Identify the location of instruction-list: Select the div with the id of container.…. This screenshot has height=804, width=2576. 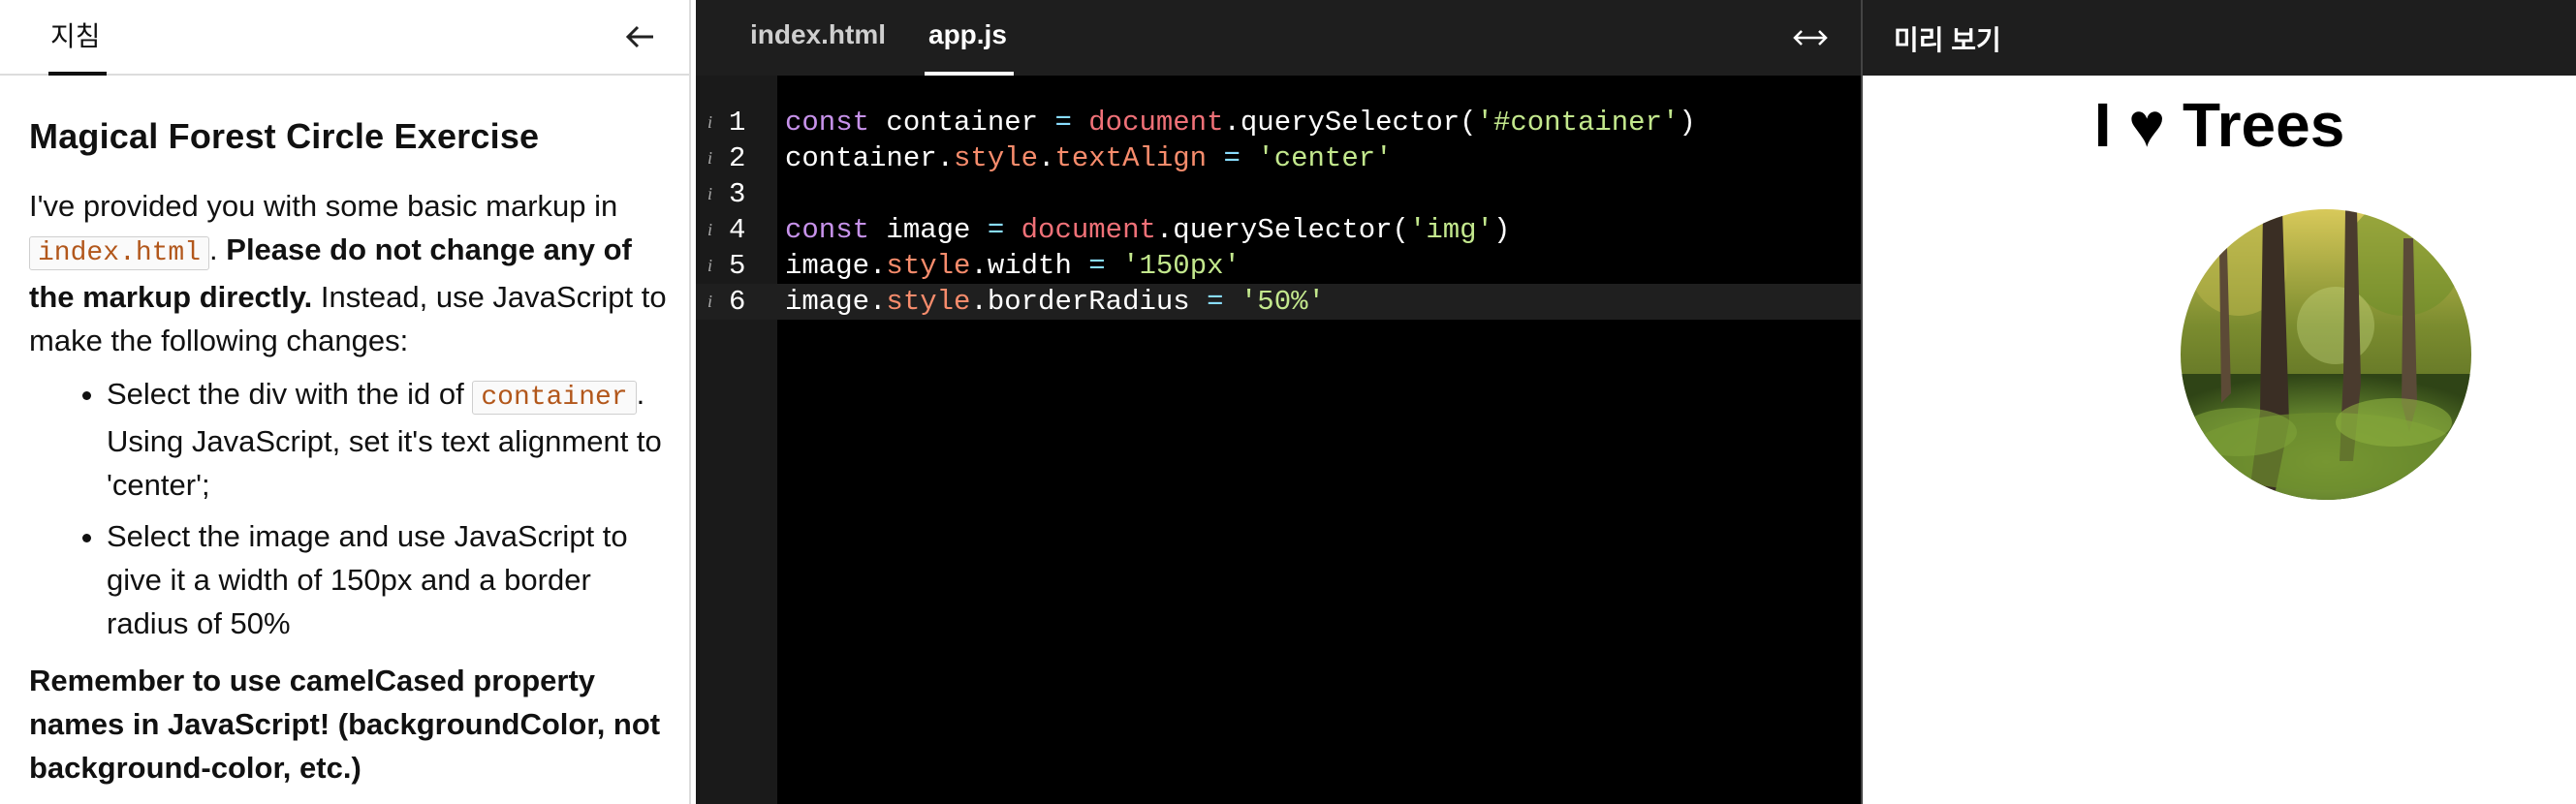
(349, 508).